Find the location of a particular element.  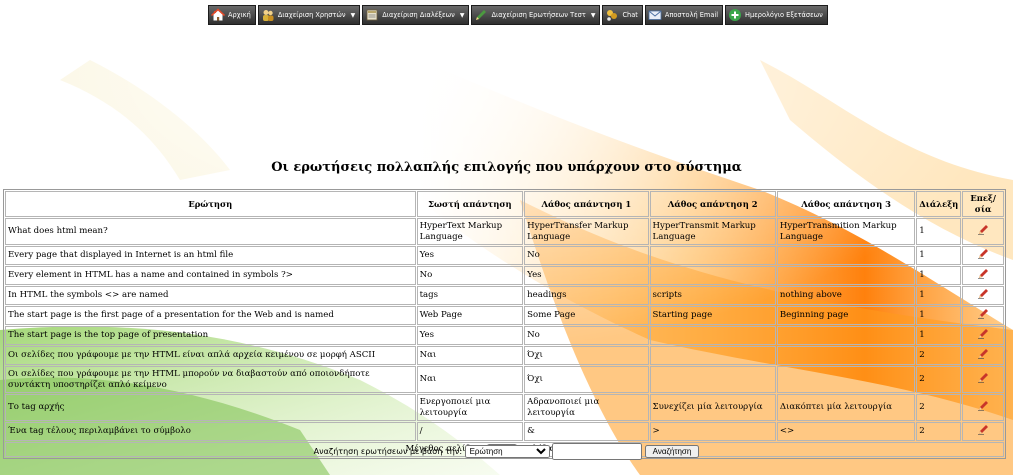

menu-button-5: Αποστολή Email is located at coordinates (684, 15).